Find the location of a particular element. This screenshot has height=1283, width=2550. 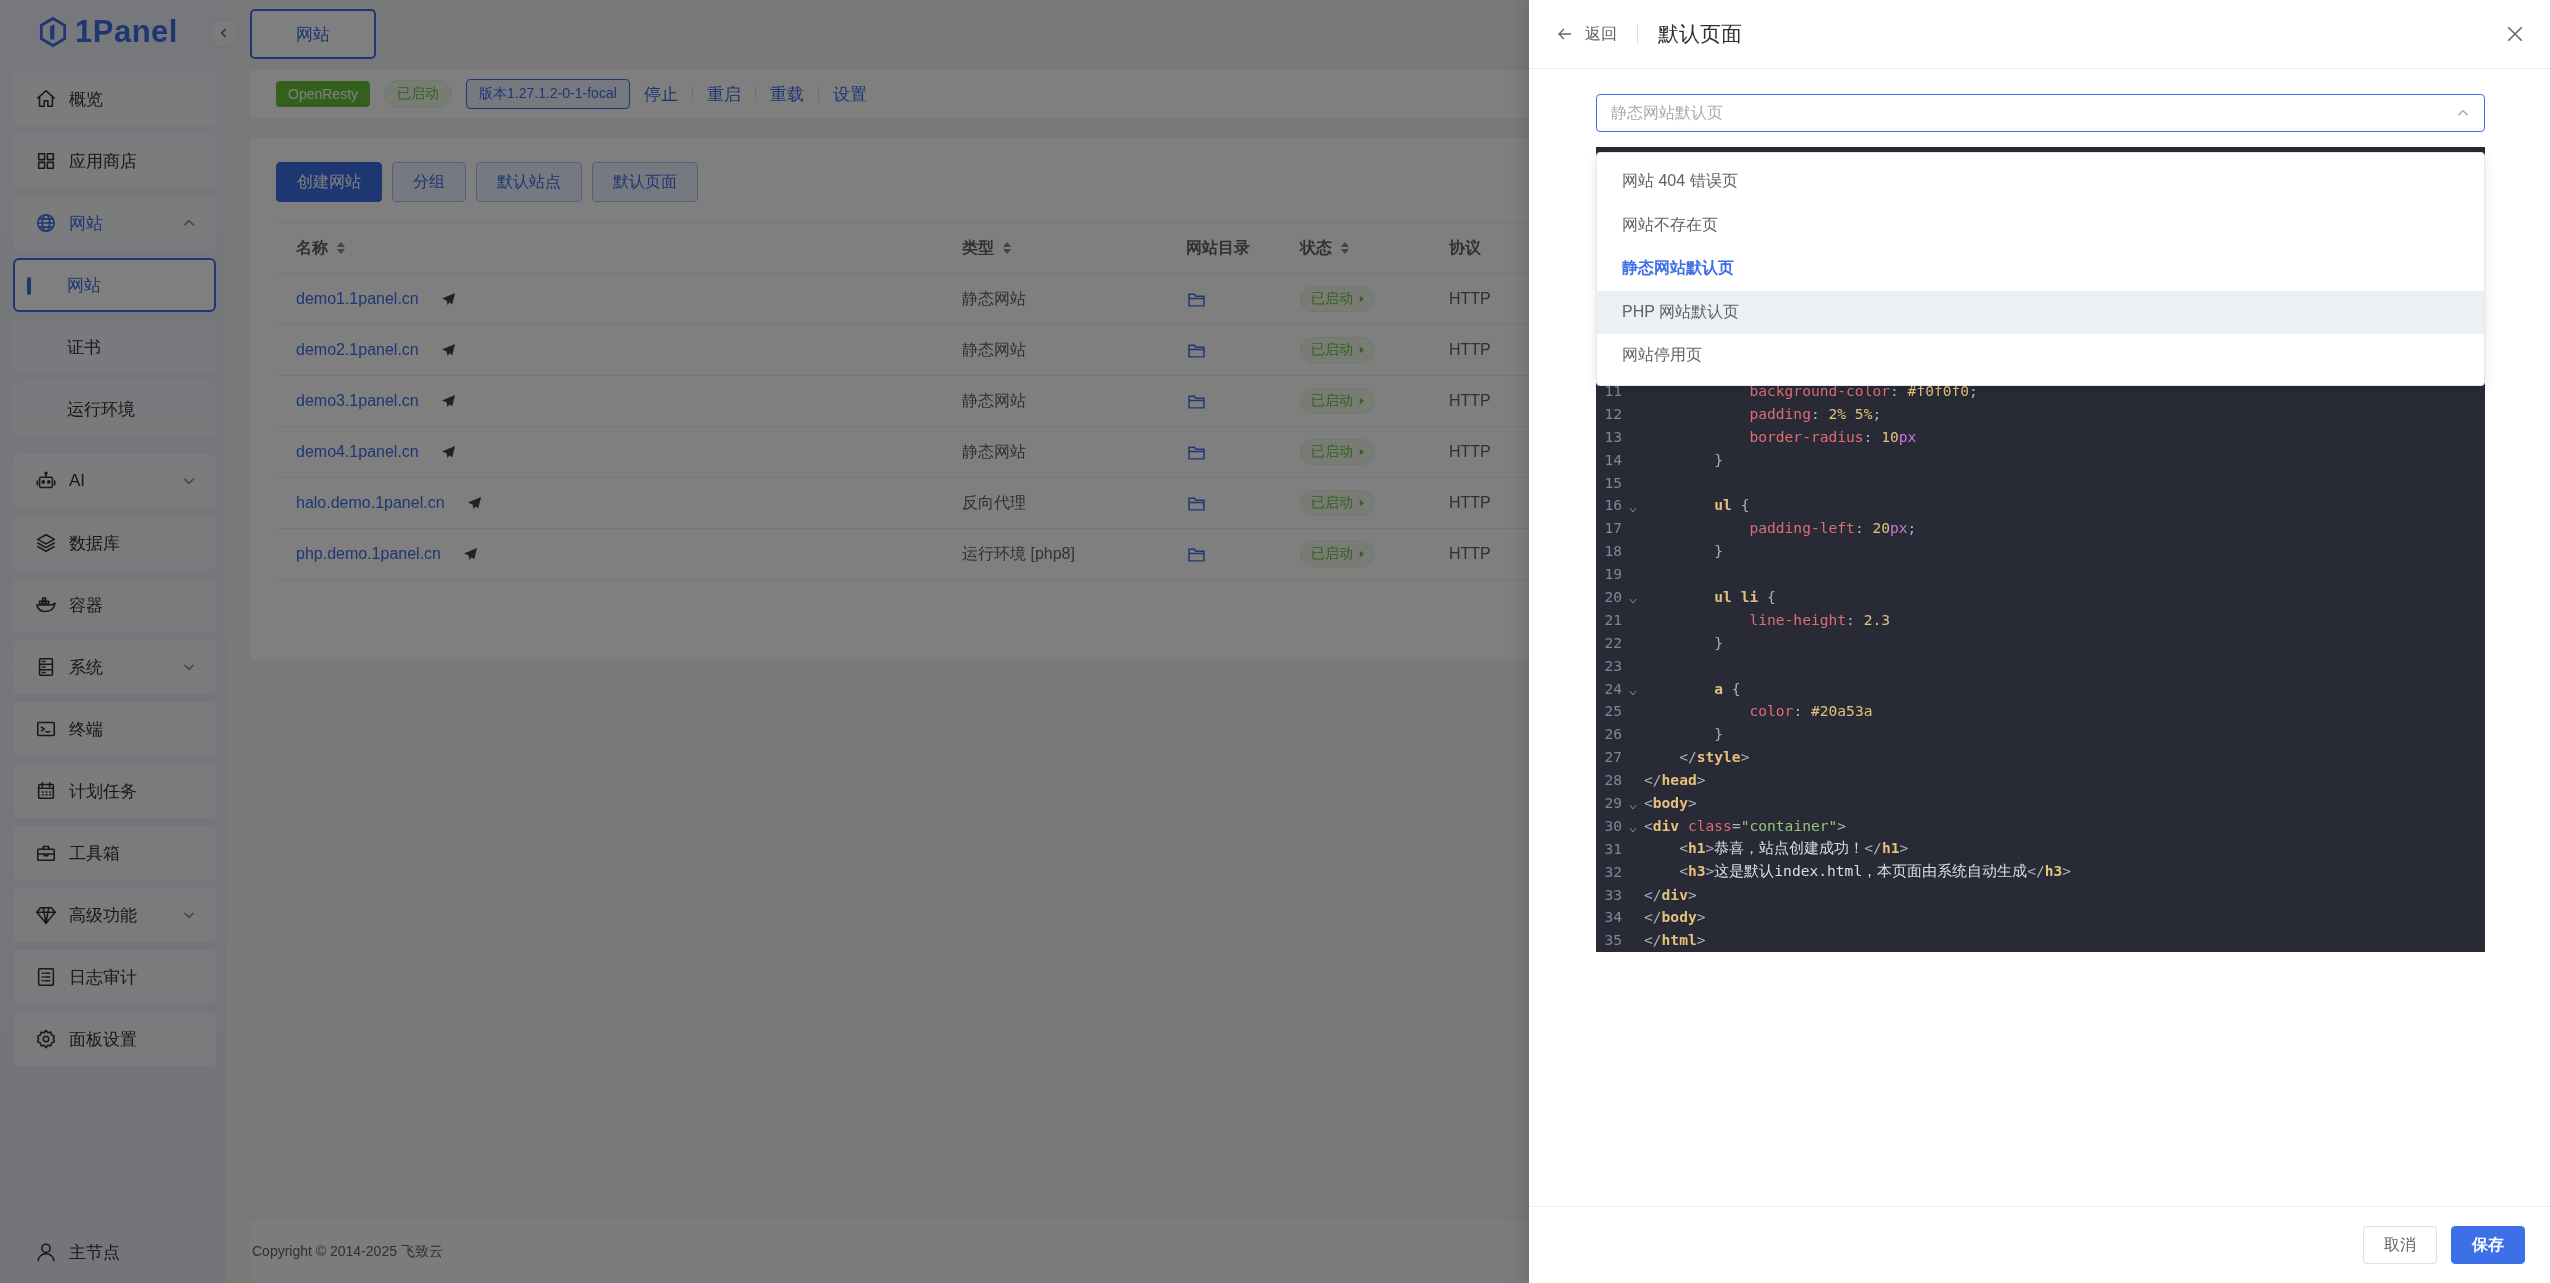

save-button: 保存 is located at coordinates (2488, 1245).